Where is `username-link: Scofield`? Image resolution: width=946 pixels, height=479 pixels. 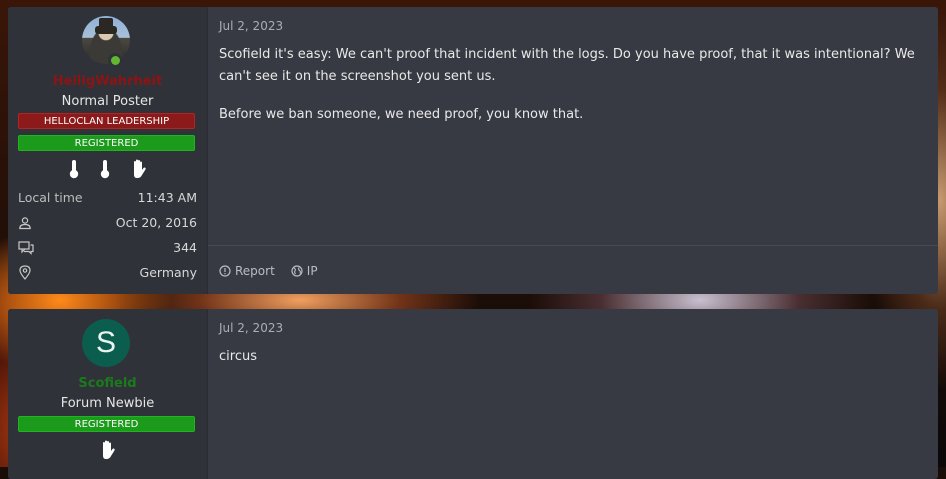
username-link: Scofield is located at coordinates (107, 383).